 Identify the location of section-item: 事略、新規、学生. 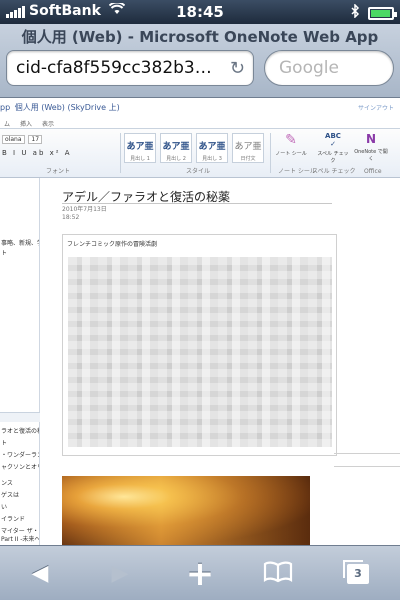
(20, 242).